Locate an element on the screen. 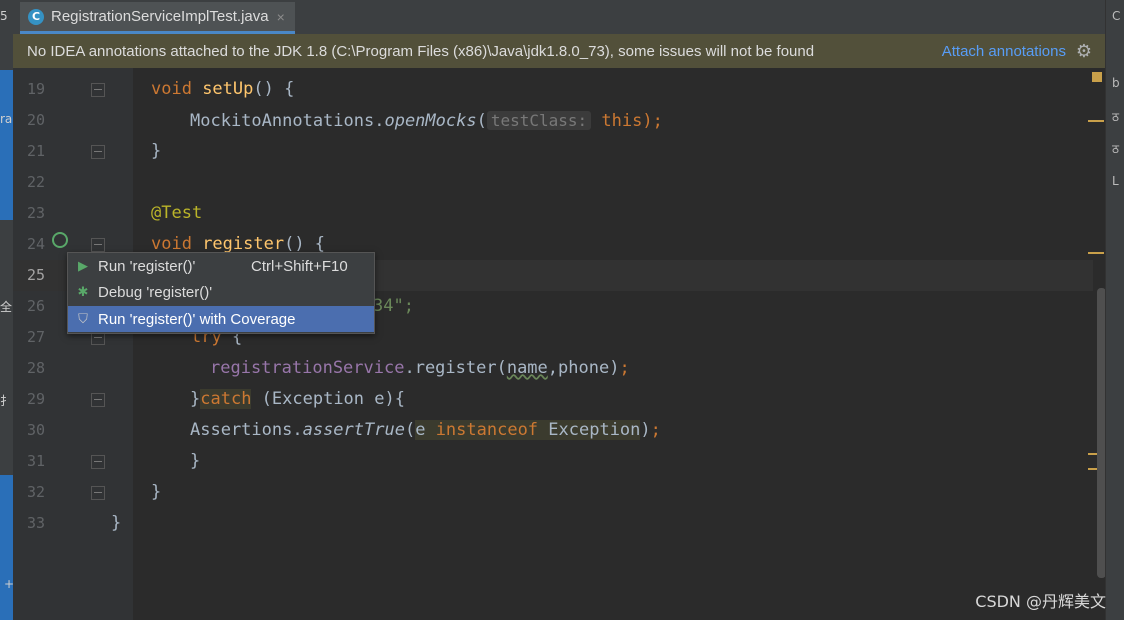 This screenshot has height=620, width=1124. shortcut-label: Ctrl+Shift+F10 is located at coordinates (299, 266).